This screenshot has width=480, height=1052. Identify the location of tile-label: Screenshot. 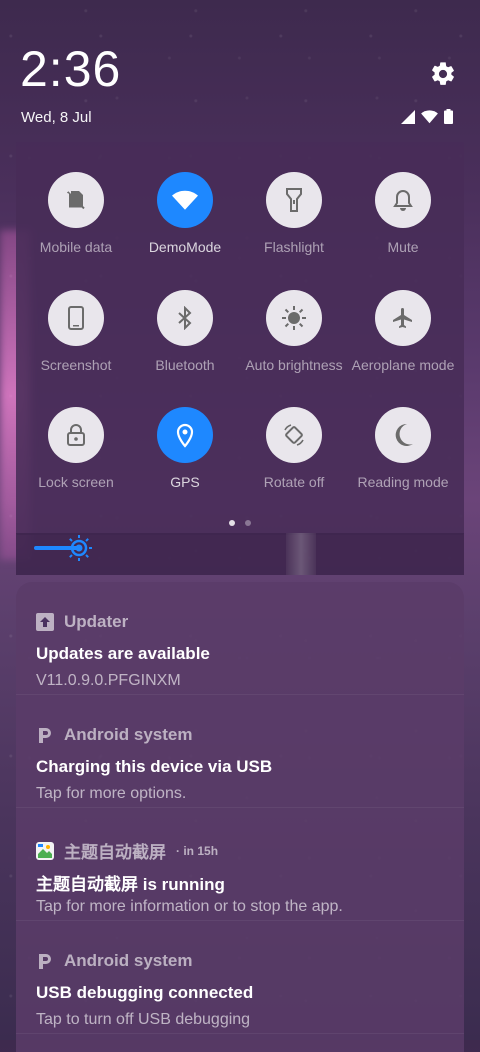
(76, 365).